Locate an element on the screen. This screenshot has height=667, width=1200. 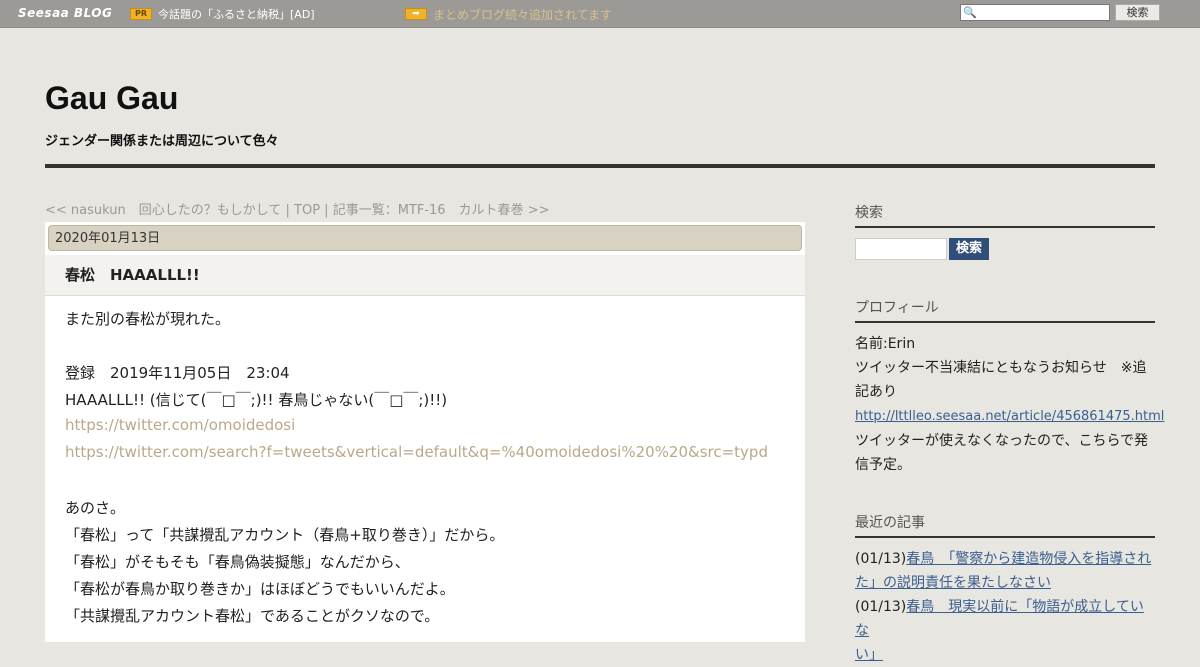
arrow-right-icon: ➡ is located at coordinates (416, 14).